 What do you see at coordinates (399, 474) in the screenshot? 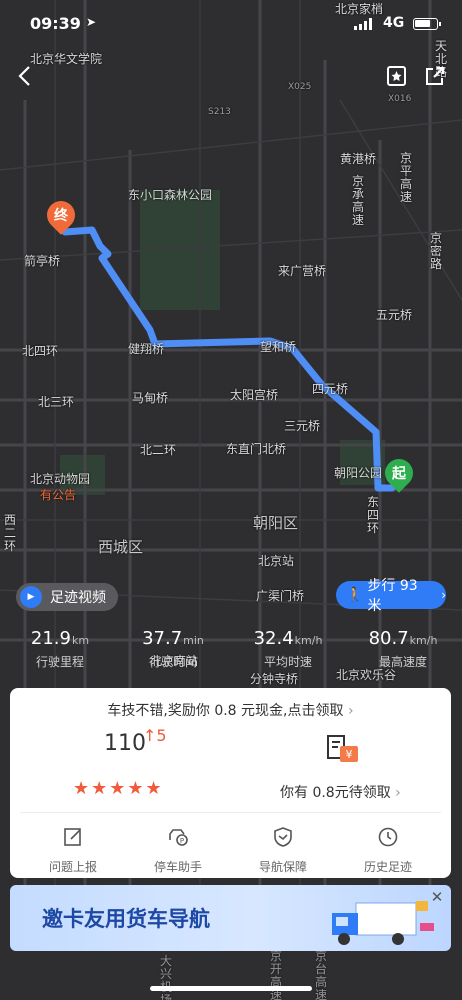
I see `start-marker-label: 起` at bounding box center [399, 474].